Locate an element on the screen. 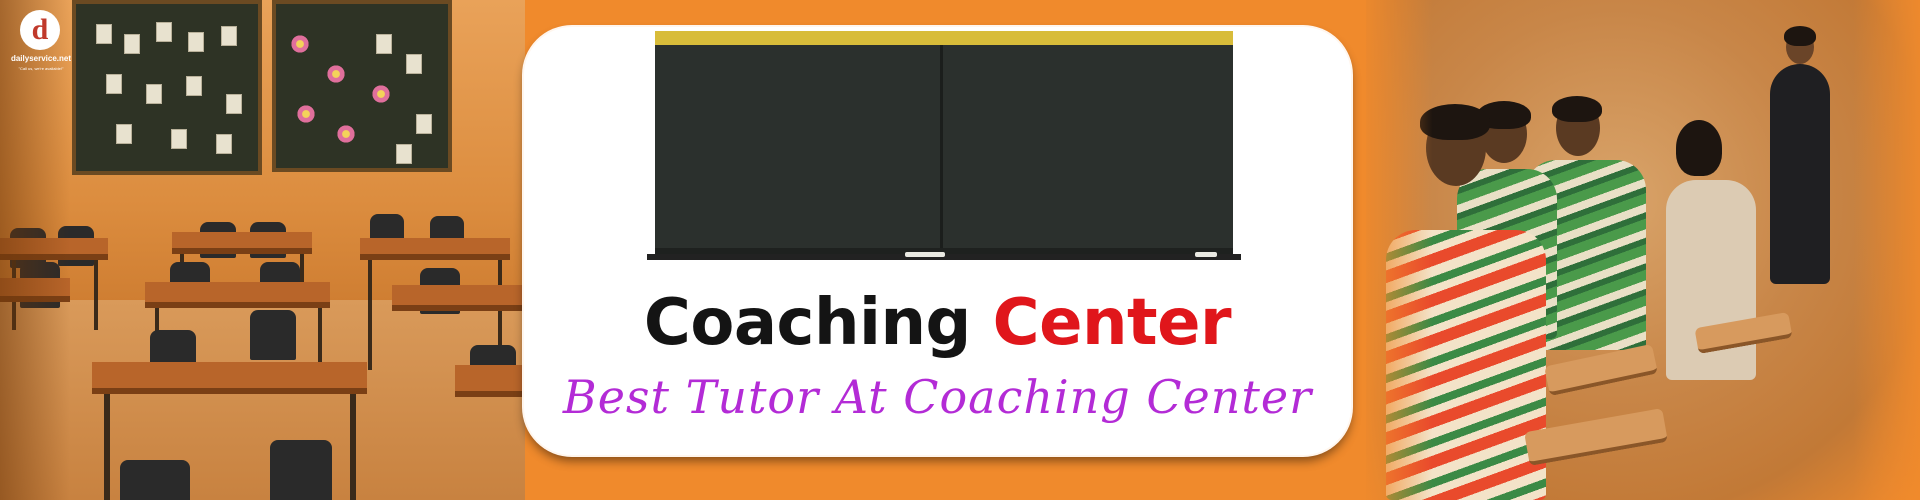 Image resolution: width=1920 pixels, height=500 pixels. logo-brand-name: dailyservice.net is located at coordinates (41, 58).